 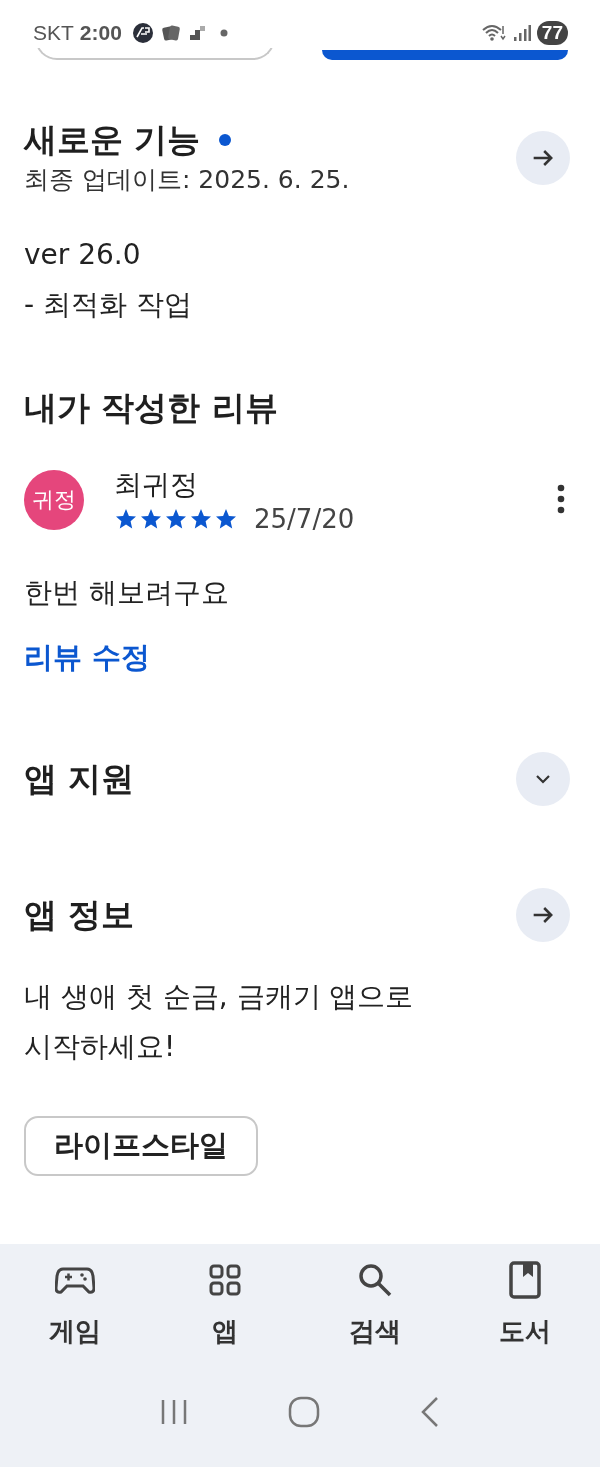 I want to click on version-label: ver 26.0, so click(x=83, y=255).